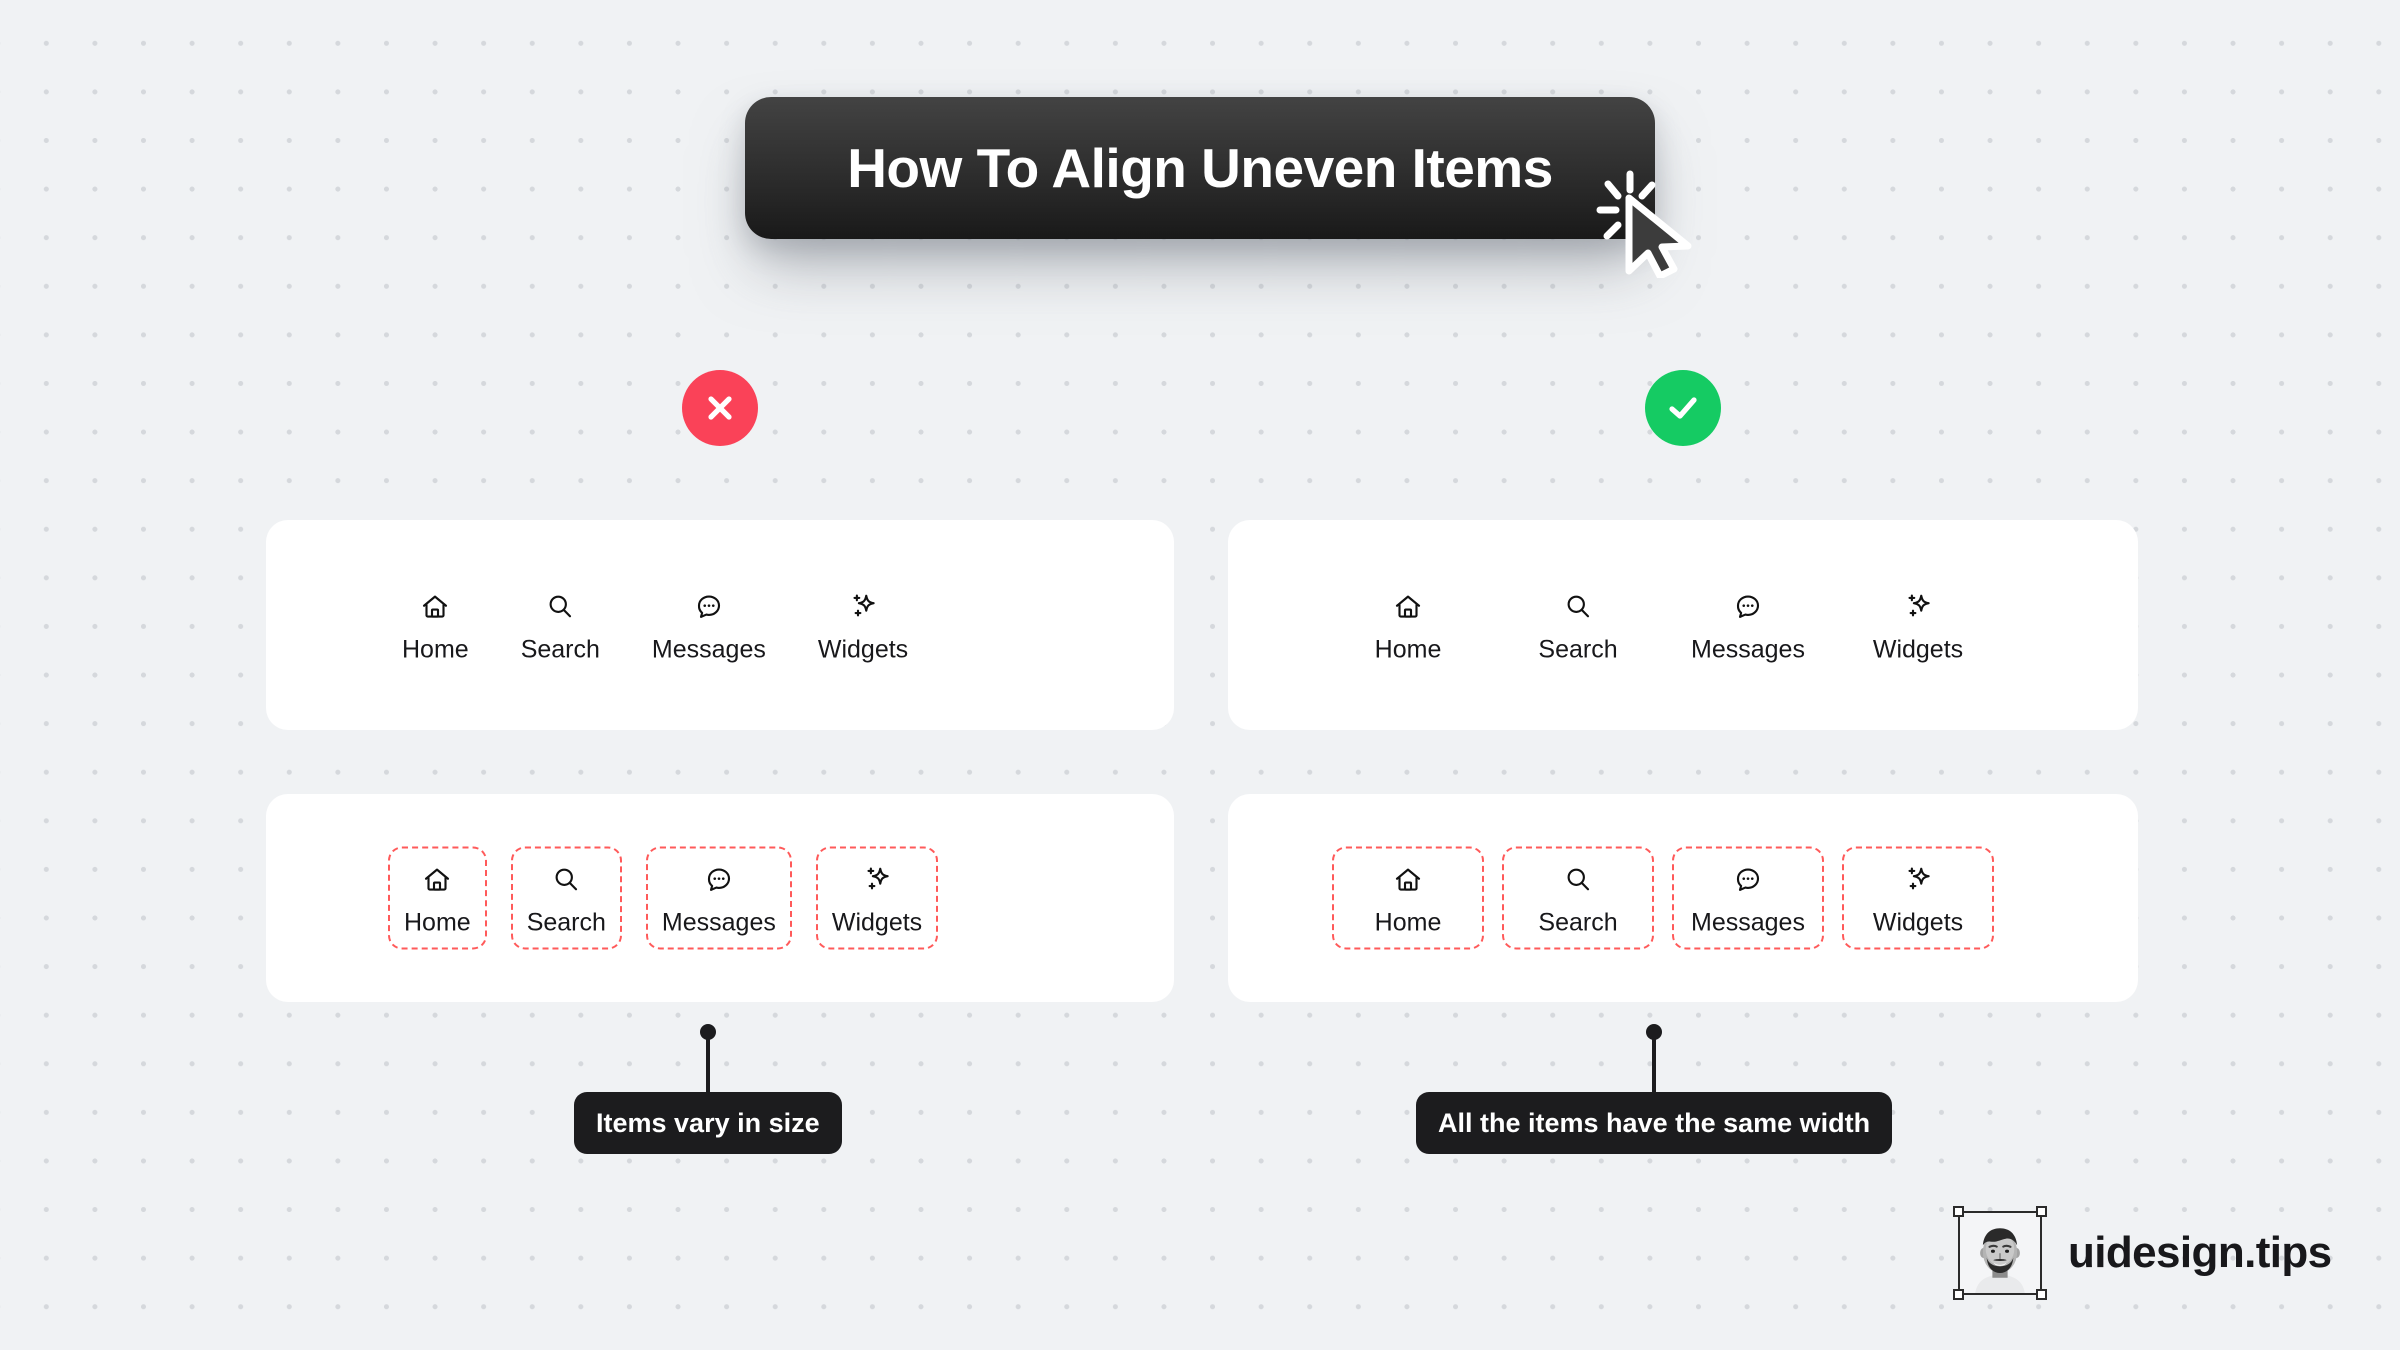  I want to click on page-title: How To Align Uneven Items, so click(1200, 167).